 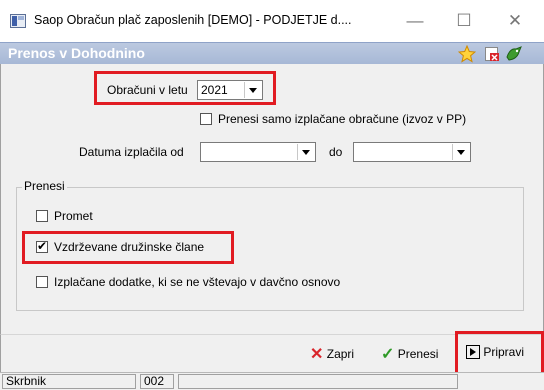 What do you see at coordinates (157, 381) in the screenshot?
I see `status-code: 002` at bounding box center [157, 381].